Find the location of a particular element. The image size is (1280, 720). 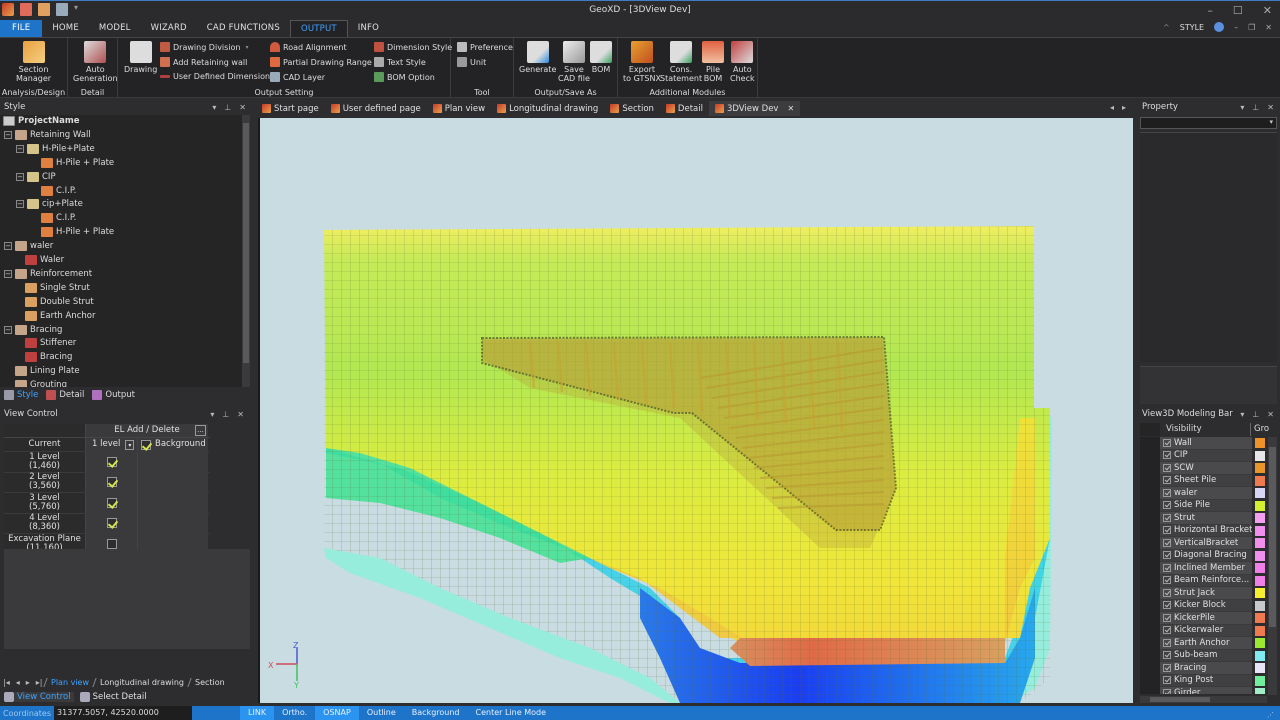

modeling-bar-item: Bracing is located at coordinates (1203, 668).